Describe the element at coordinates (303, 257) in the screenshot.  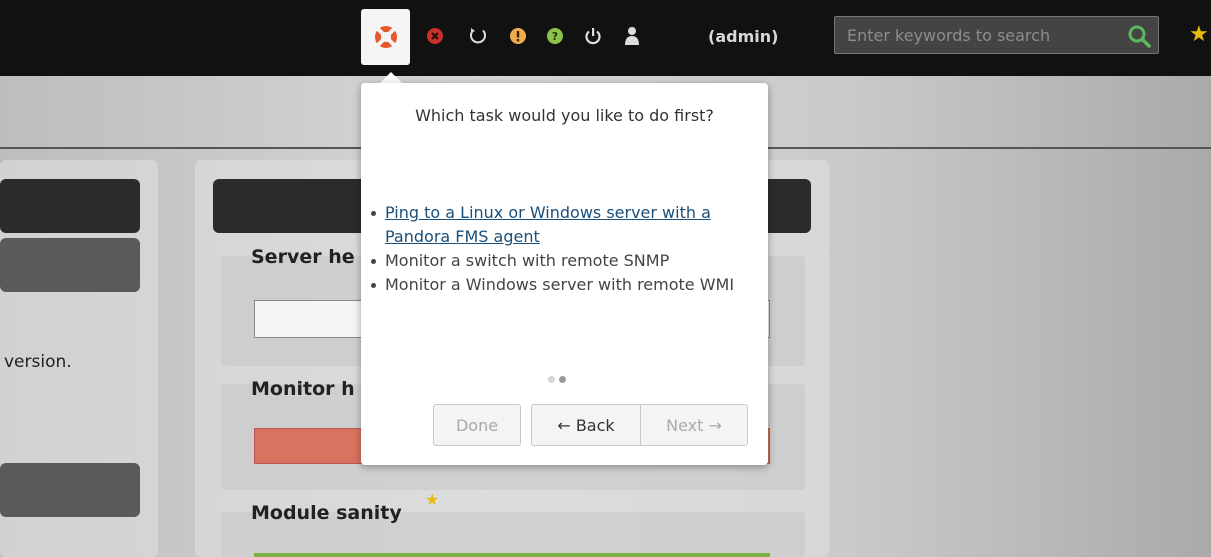
I see `server-health-heading: Server he` at that location.